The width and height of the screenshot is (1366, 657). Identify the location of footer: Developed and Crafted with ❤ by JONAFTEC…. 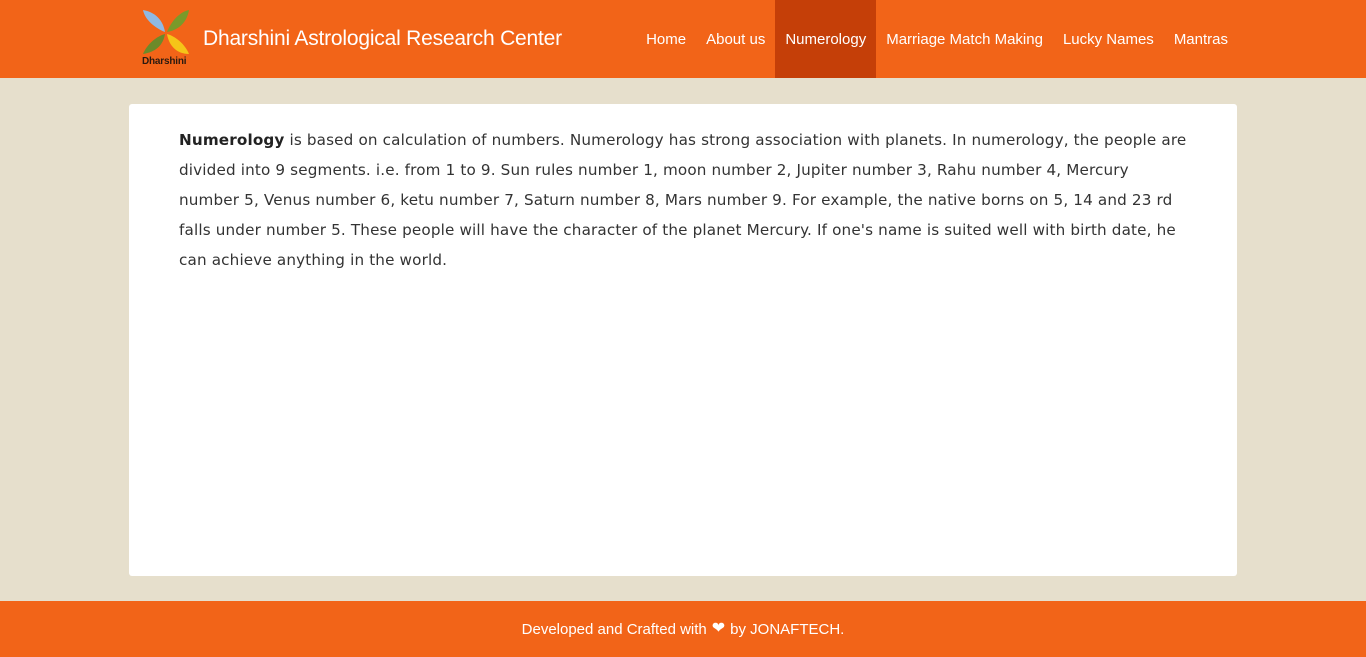
(683, 629).